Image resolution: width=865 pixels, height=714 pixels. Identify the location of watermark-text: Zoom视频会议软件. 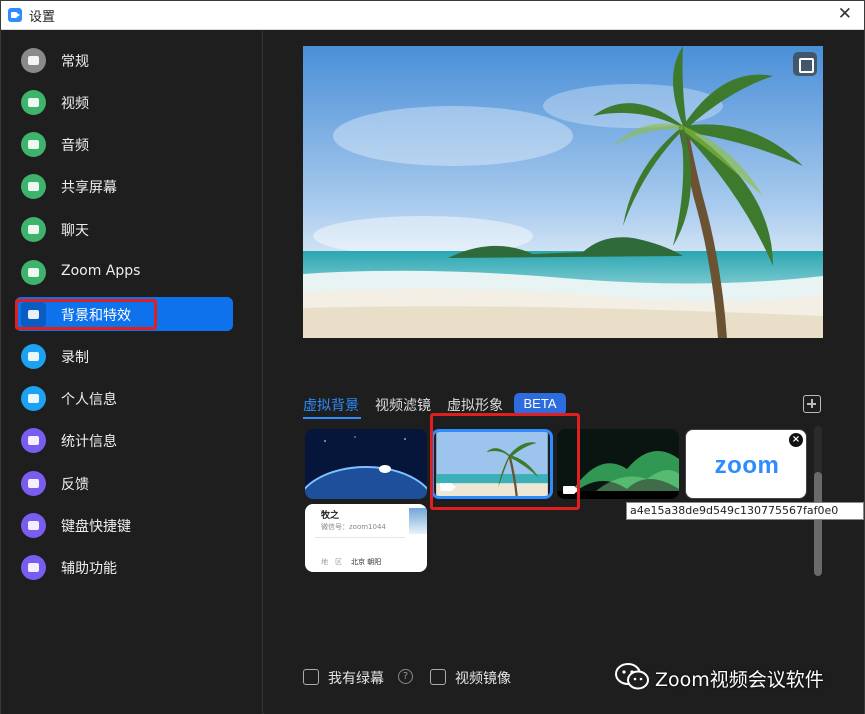
(739, 680).